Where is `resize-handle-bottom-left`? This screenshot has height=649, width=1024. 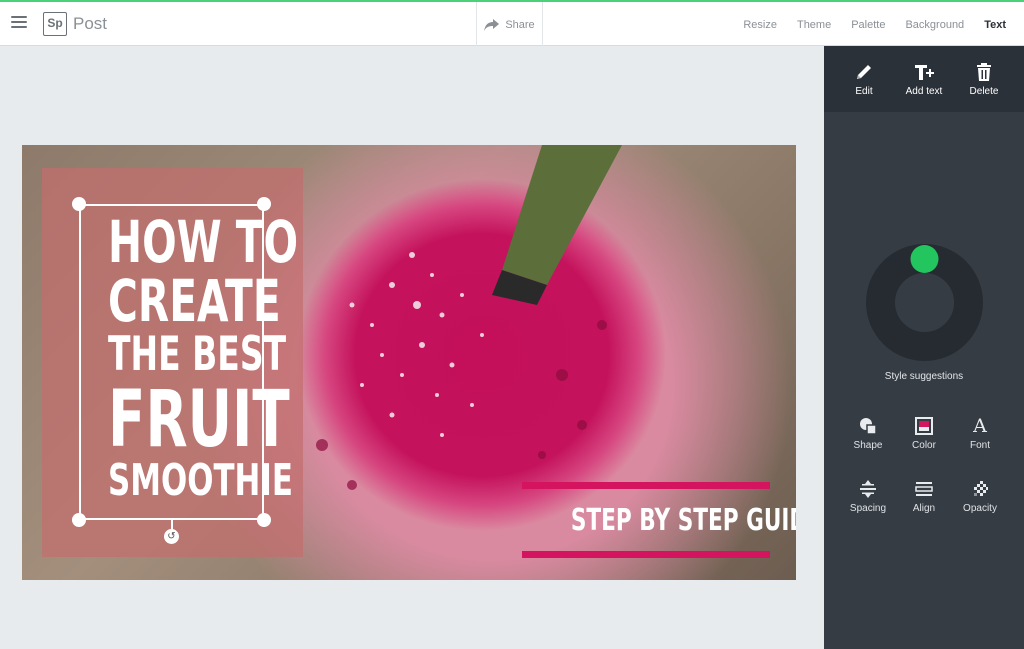 resize-handle-bottom-left is located at coordinates (79, 520).